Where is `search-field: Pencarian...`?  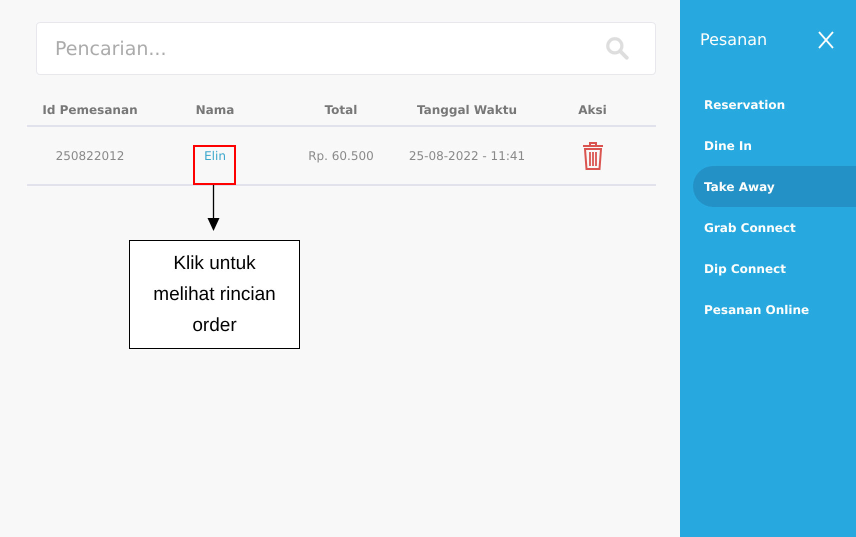
search-field: Pencarian... is located at coordinates (346, 48).